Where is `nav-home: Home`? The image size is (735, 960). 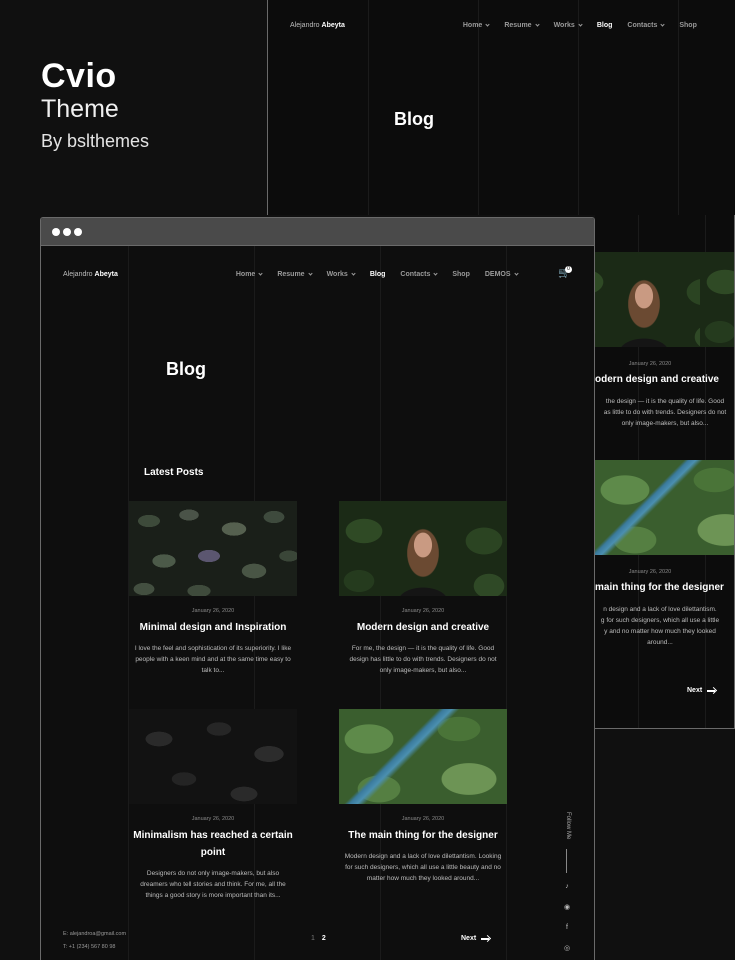 nav-home: Home is located at coordinates (249, 274).